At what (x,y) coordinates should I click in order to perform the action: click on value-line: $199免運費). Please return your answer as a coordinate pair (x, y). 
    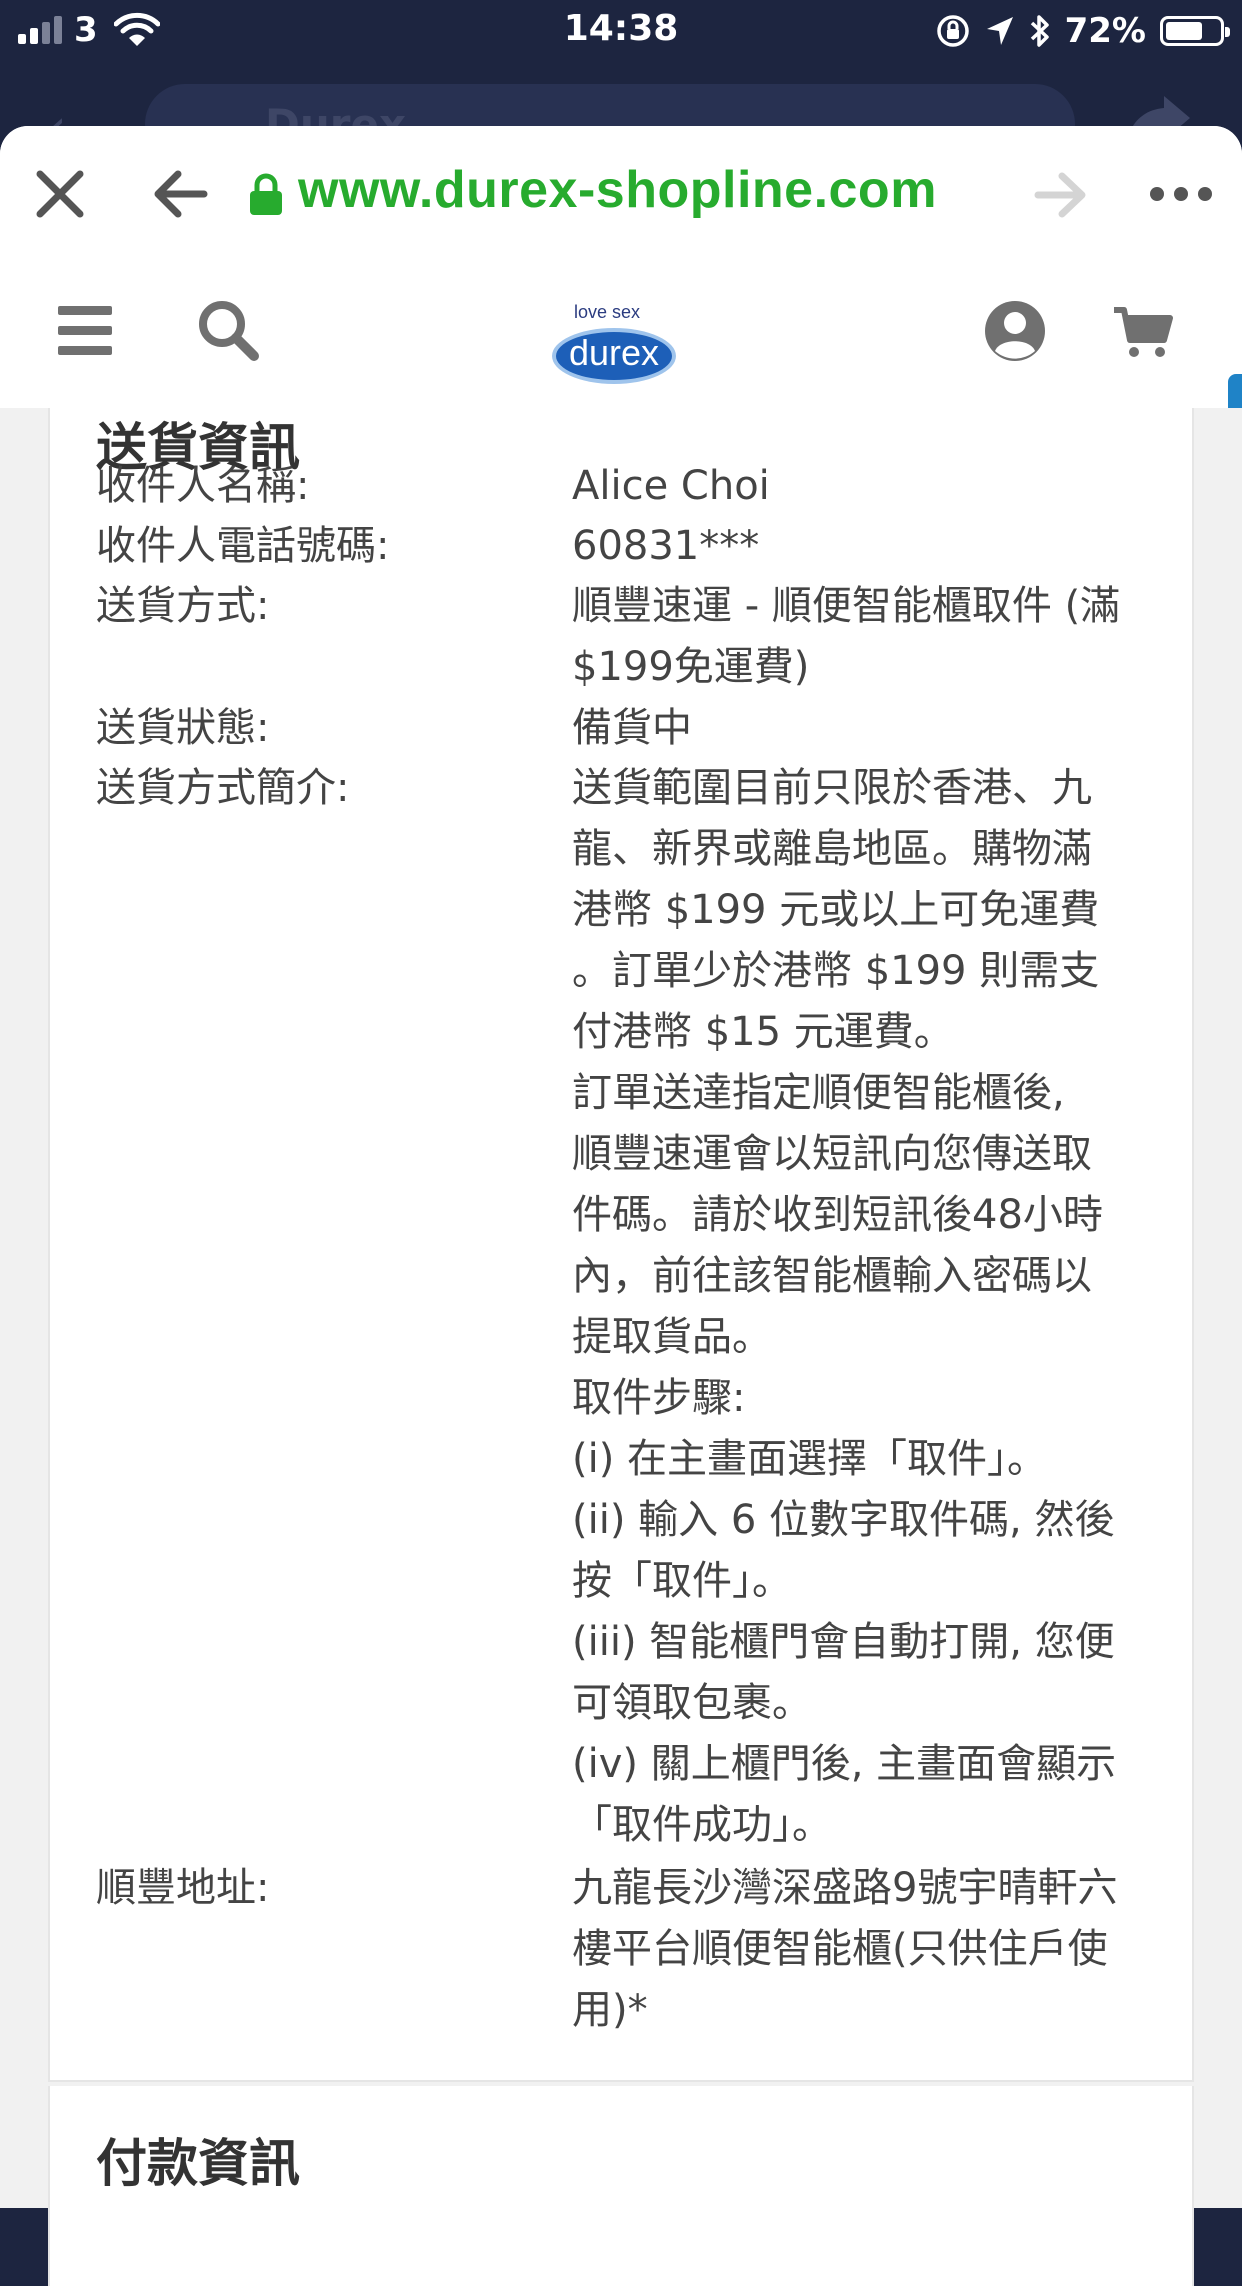
    Looking at the image, I should click on (691, 667).